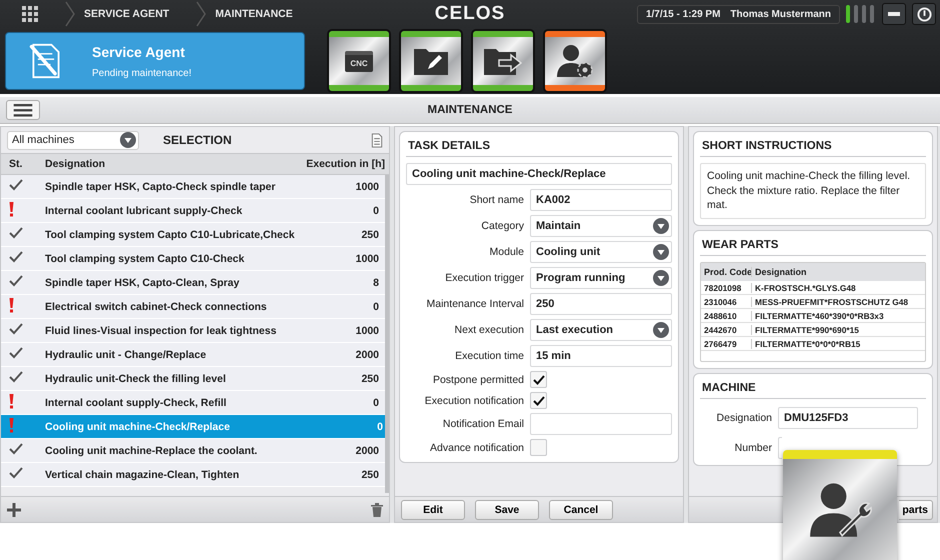 The image size is (940, 560). What do you see at coordinates (601, 252) in the screenshot?
I see `select-field: Cooling unit` at bounding box center [601, 252].